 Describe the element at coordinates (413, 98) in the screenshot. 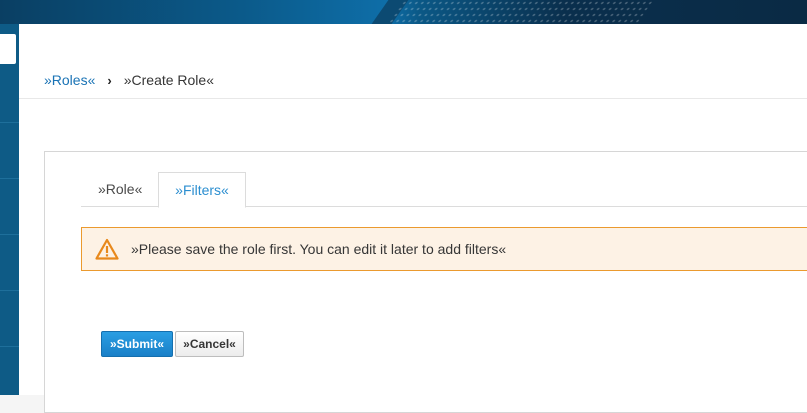

I see `divider` at that location.